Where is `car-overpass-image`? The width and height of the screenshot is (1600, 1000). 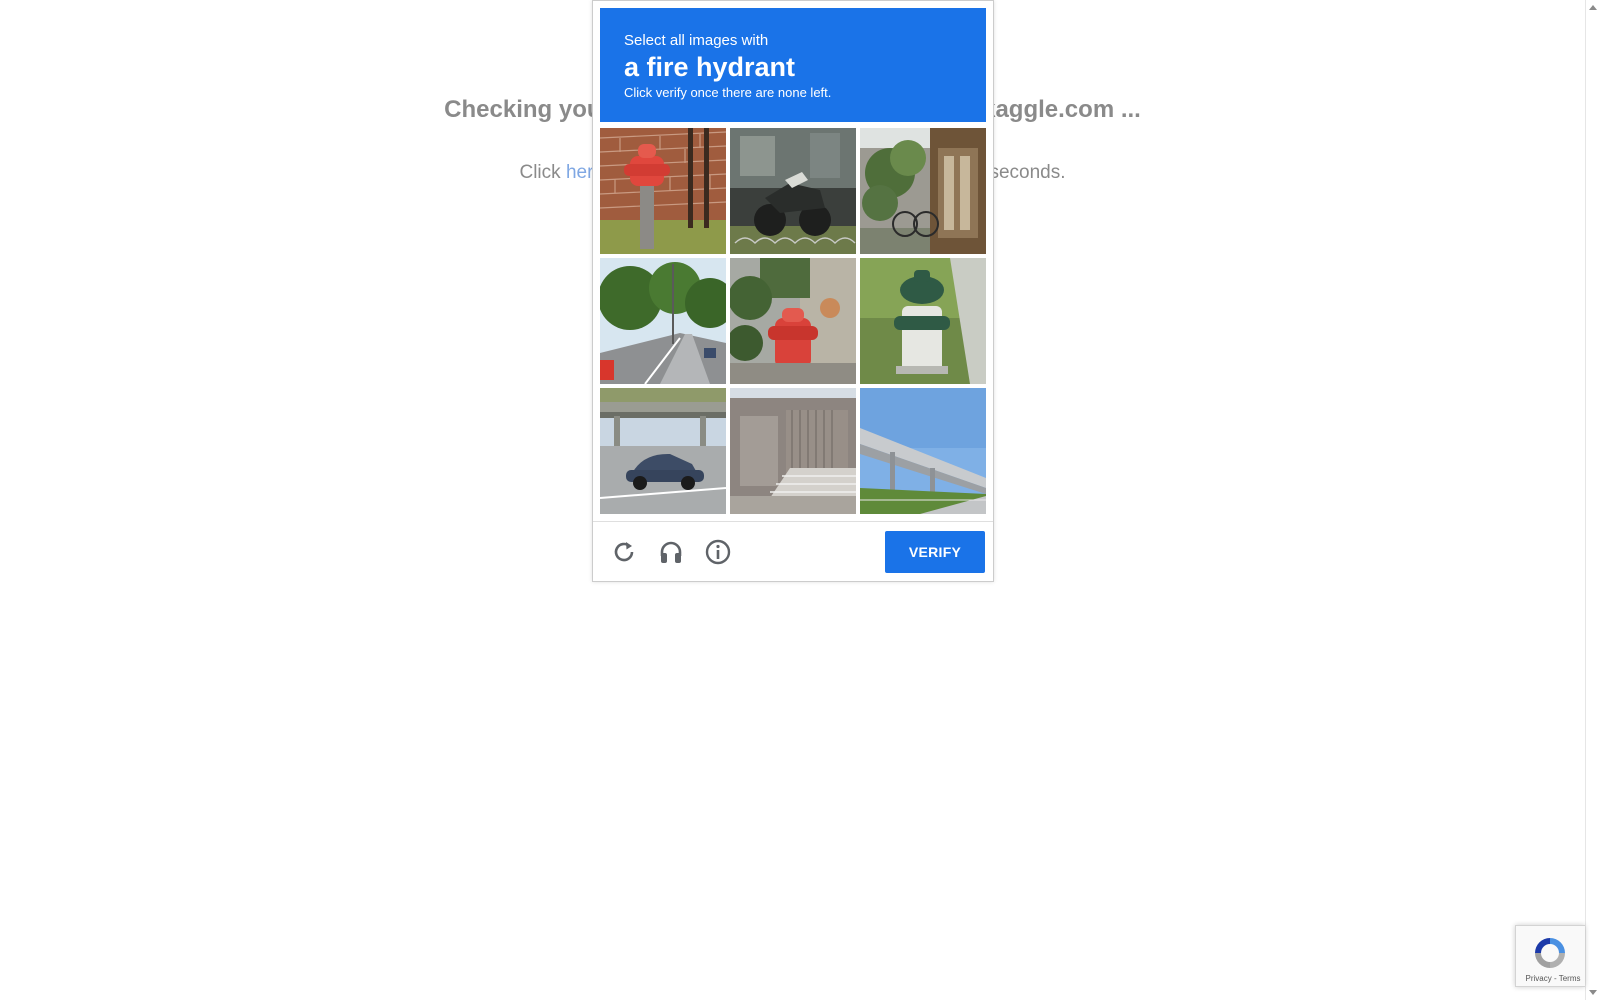
car-overpass-image is located at coordinates (663, 451).